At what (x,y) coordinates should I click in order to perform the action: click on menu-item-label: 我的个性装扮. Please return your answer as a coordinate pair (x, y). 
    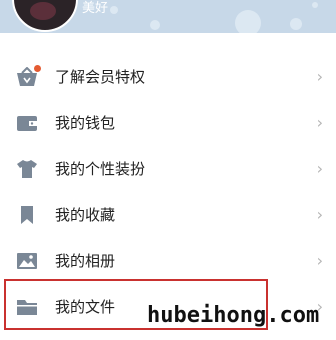
    Looking at the image, I should click on (100, 169).